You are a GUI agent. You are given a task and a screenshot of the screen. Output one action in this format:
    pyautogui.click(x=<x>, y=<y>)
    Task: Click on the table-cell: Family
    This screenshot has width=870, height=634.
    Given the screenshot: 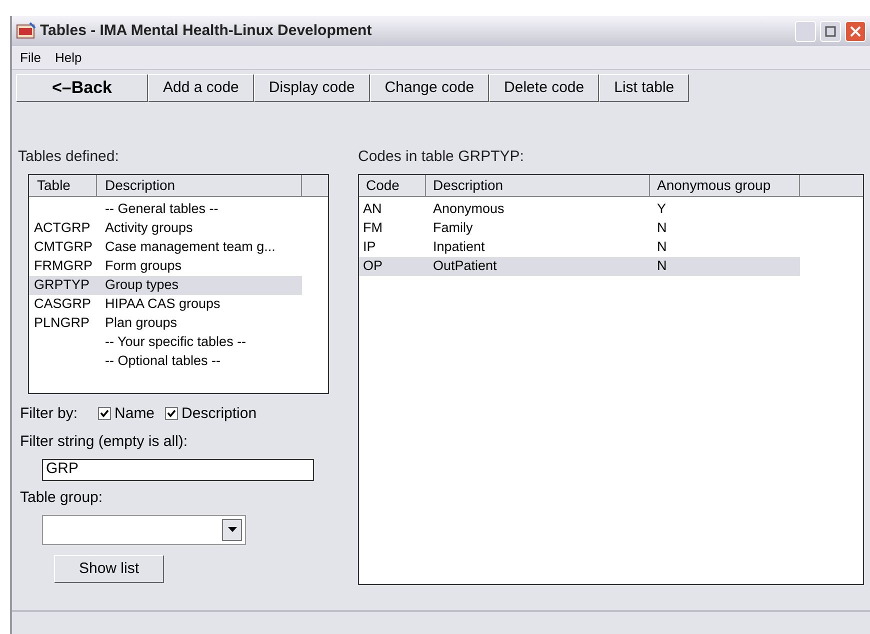 What is the action you would take?
    pyautogui.click(x=453, y=227)
    